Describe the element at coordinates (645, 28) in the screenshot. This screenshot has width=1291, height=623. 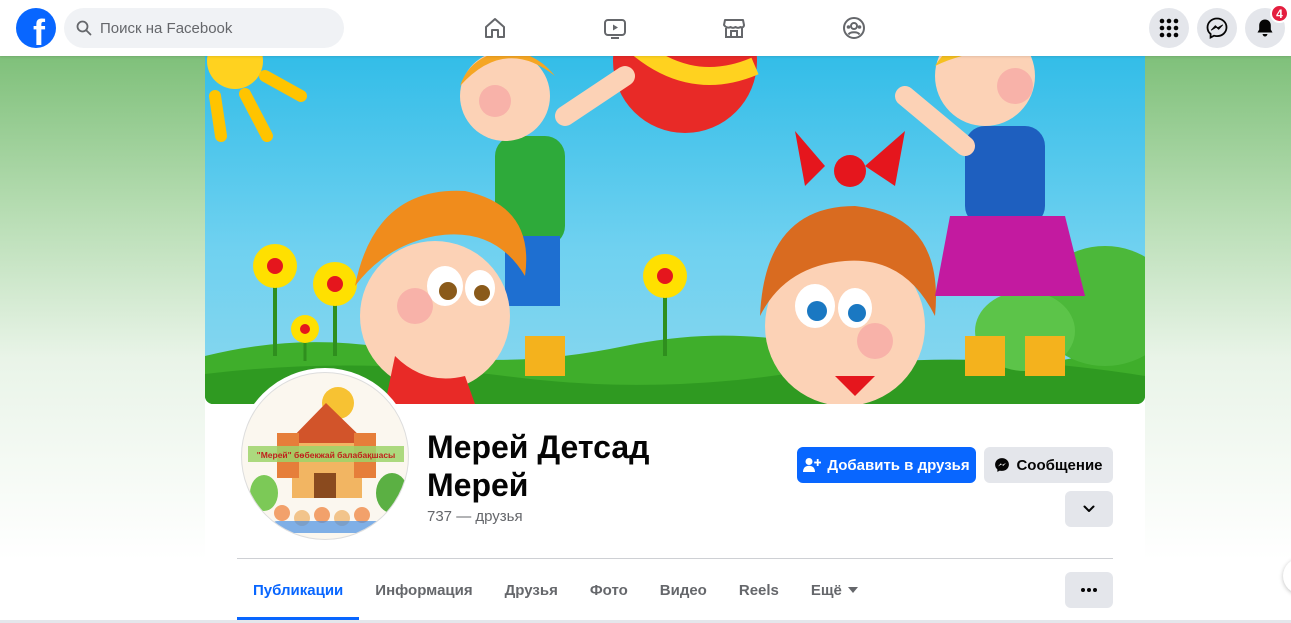
I see `top-navigation-bar: f 4` at that location.